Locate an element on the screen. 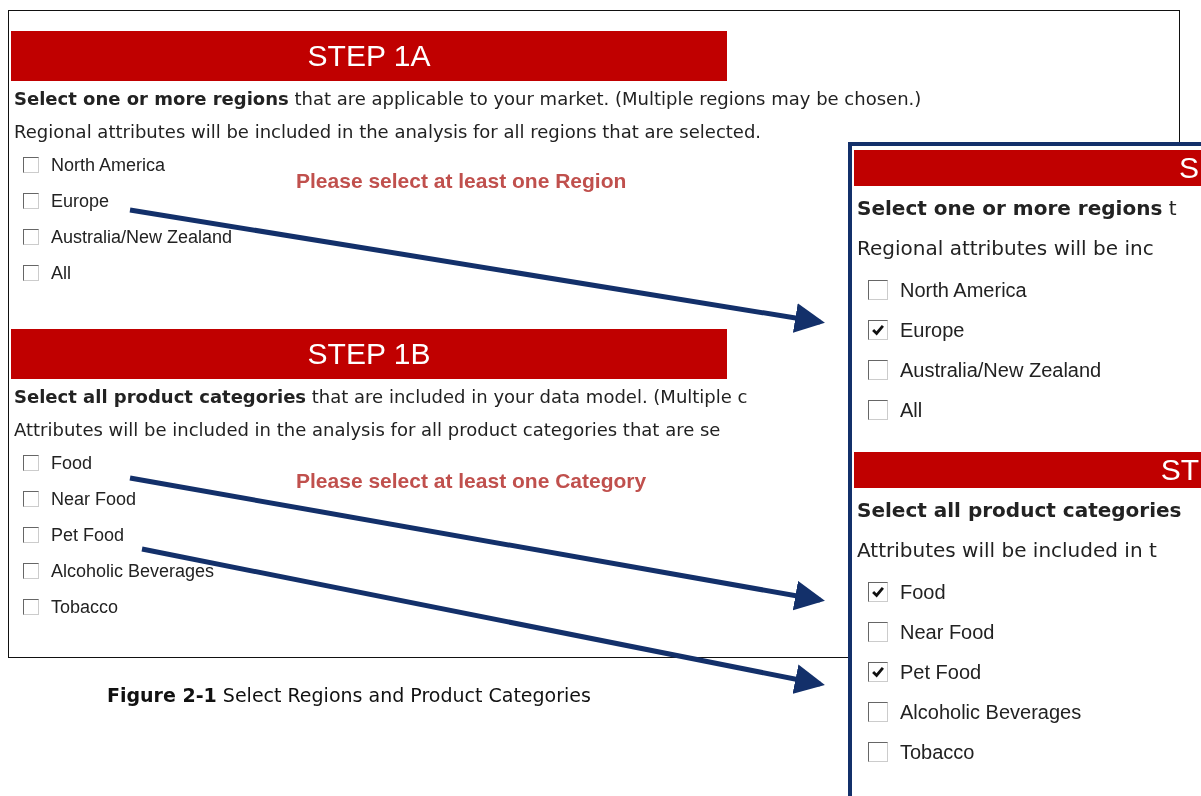  figure-caption: Figure 2-1 Select Regions and Product Categories is located at coordinates (349, 695).